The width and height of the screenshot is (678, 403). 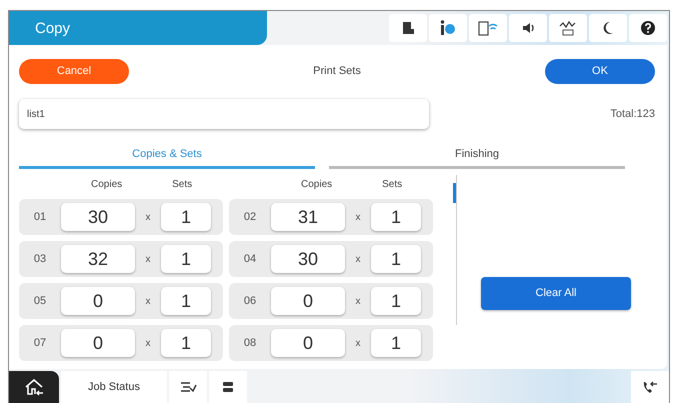 I want to click on set-number: 08, so click(x=250, y=343).